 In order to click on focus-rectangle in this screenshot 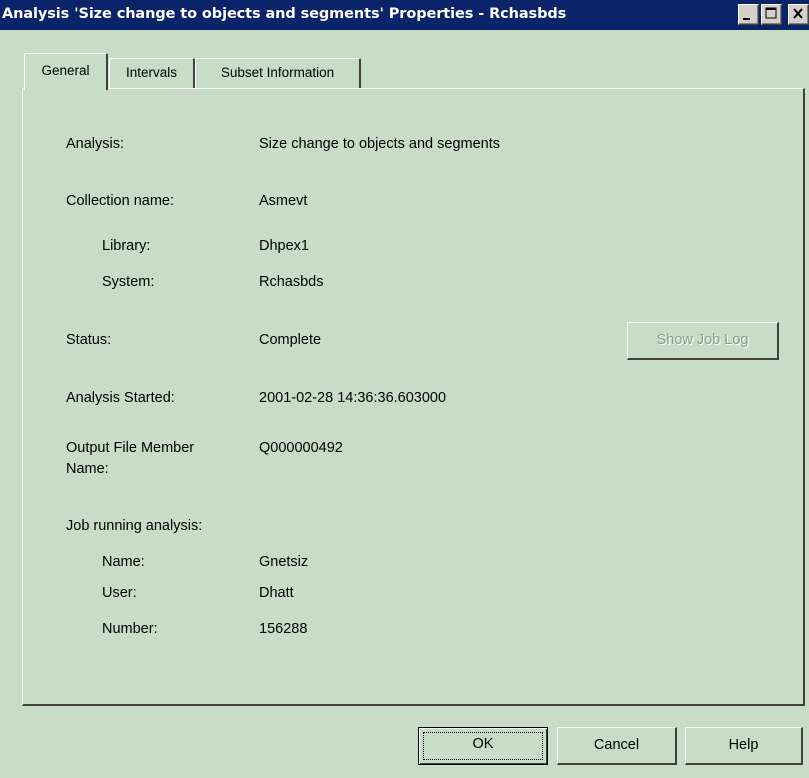, I will do `click(483, 746)`.